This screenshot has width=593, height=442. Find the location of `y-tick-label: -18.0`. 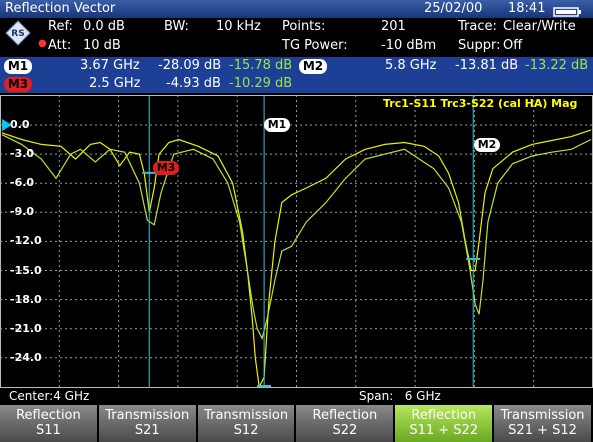

y-tick-label: -18.0 is located at coordinates (26, 299).